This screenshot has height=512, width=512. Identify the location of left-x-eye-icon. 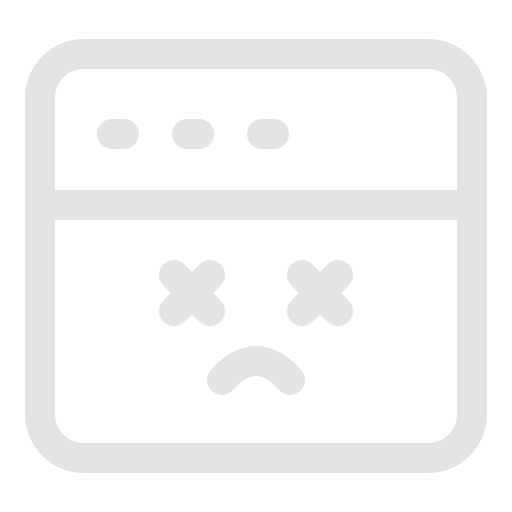
(192, 293).